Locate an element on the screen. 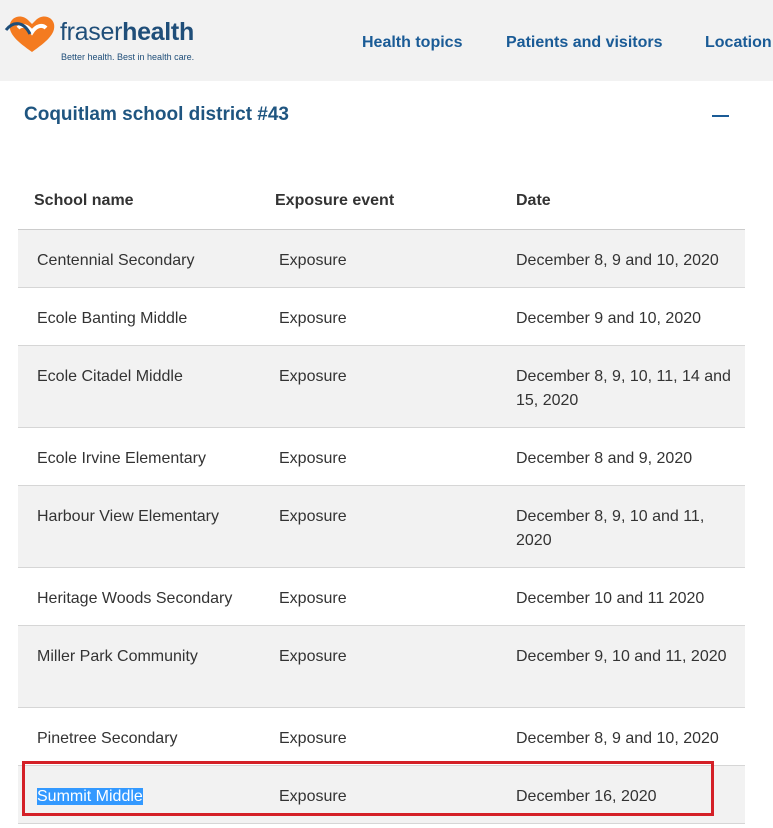 This screenshot has width=773, height=828. heart-logo-icon is located at coordinates (29, 34).